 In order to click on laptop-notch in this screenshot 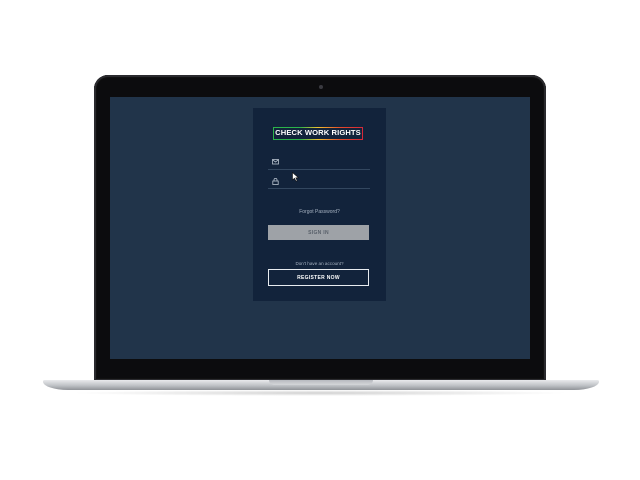, I will do `click(321, 382)`.